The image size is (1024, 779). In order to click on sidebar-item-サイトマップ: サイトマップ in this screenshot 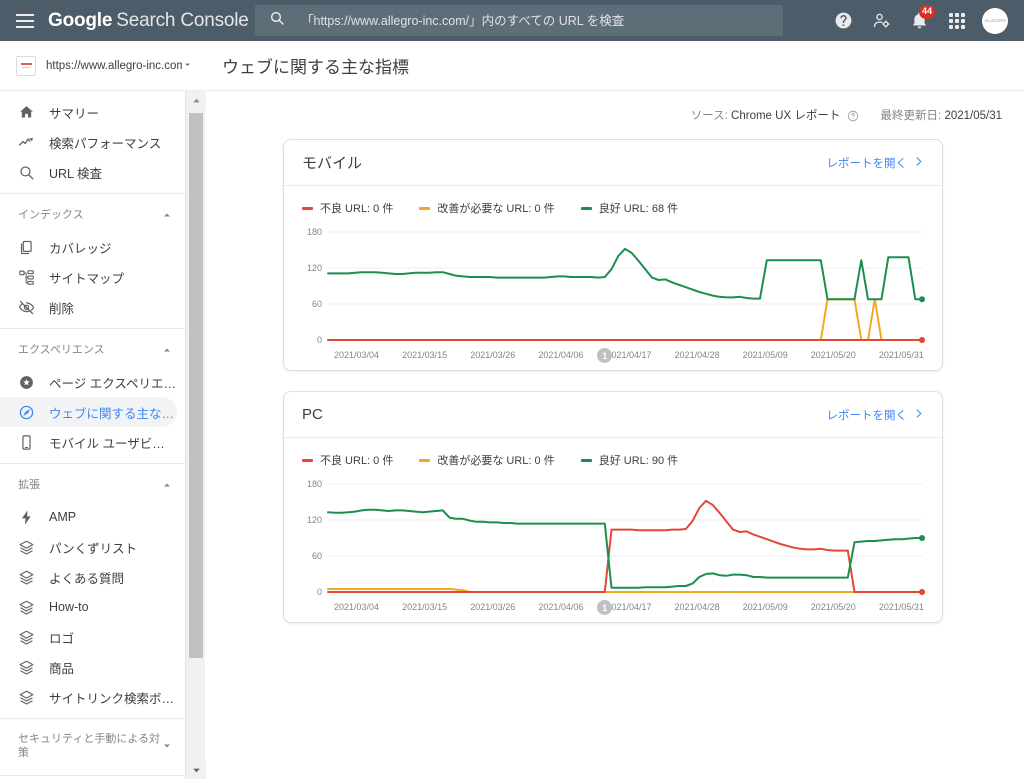, I will do `click(88, 277)`.